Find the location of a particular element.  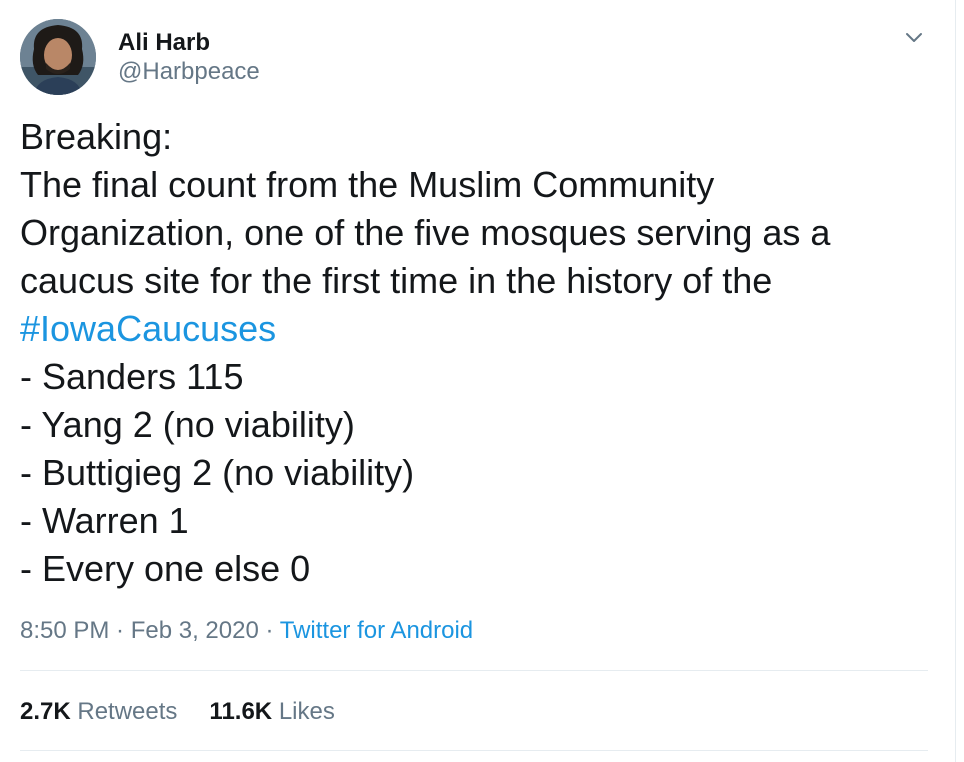

likes-label: Likes is located at coordinates (306, 711).